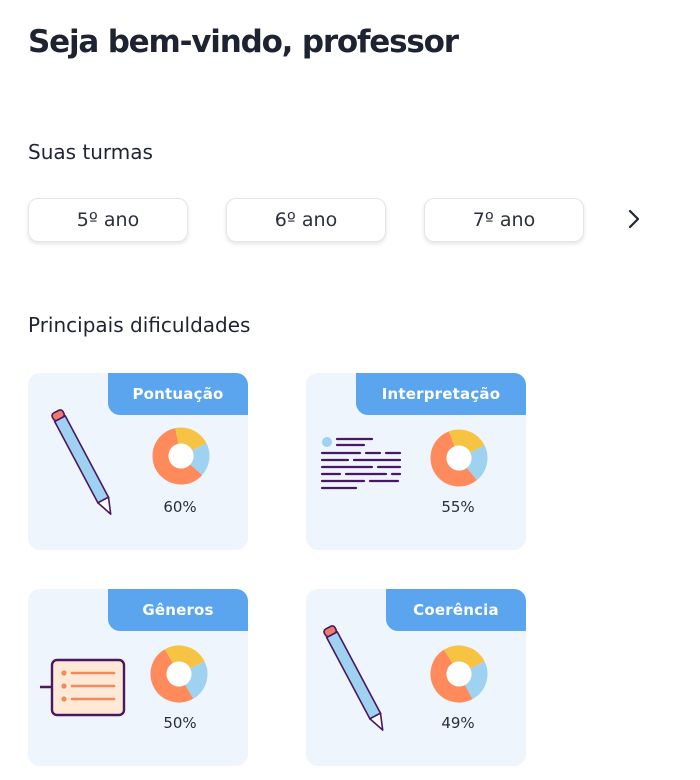 The image size is (700, 780). I want to click on difficulty-percent: 60%, so click(180, 507).